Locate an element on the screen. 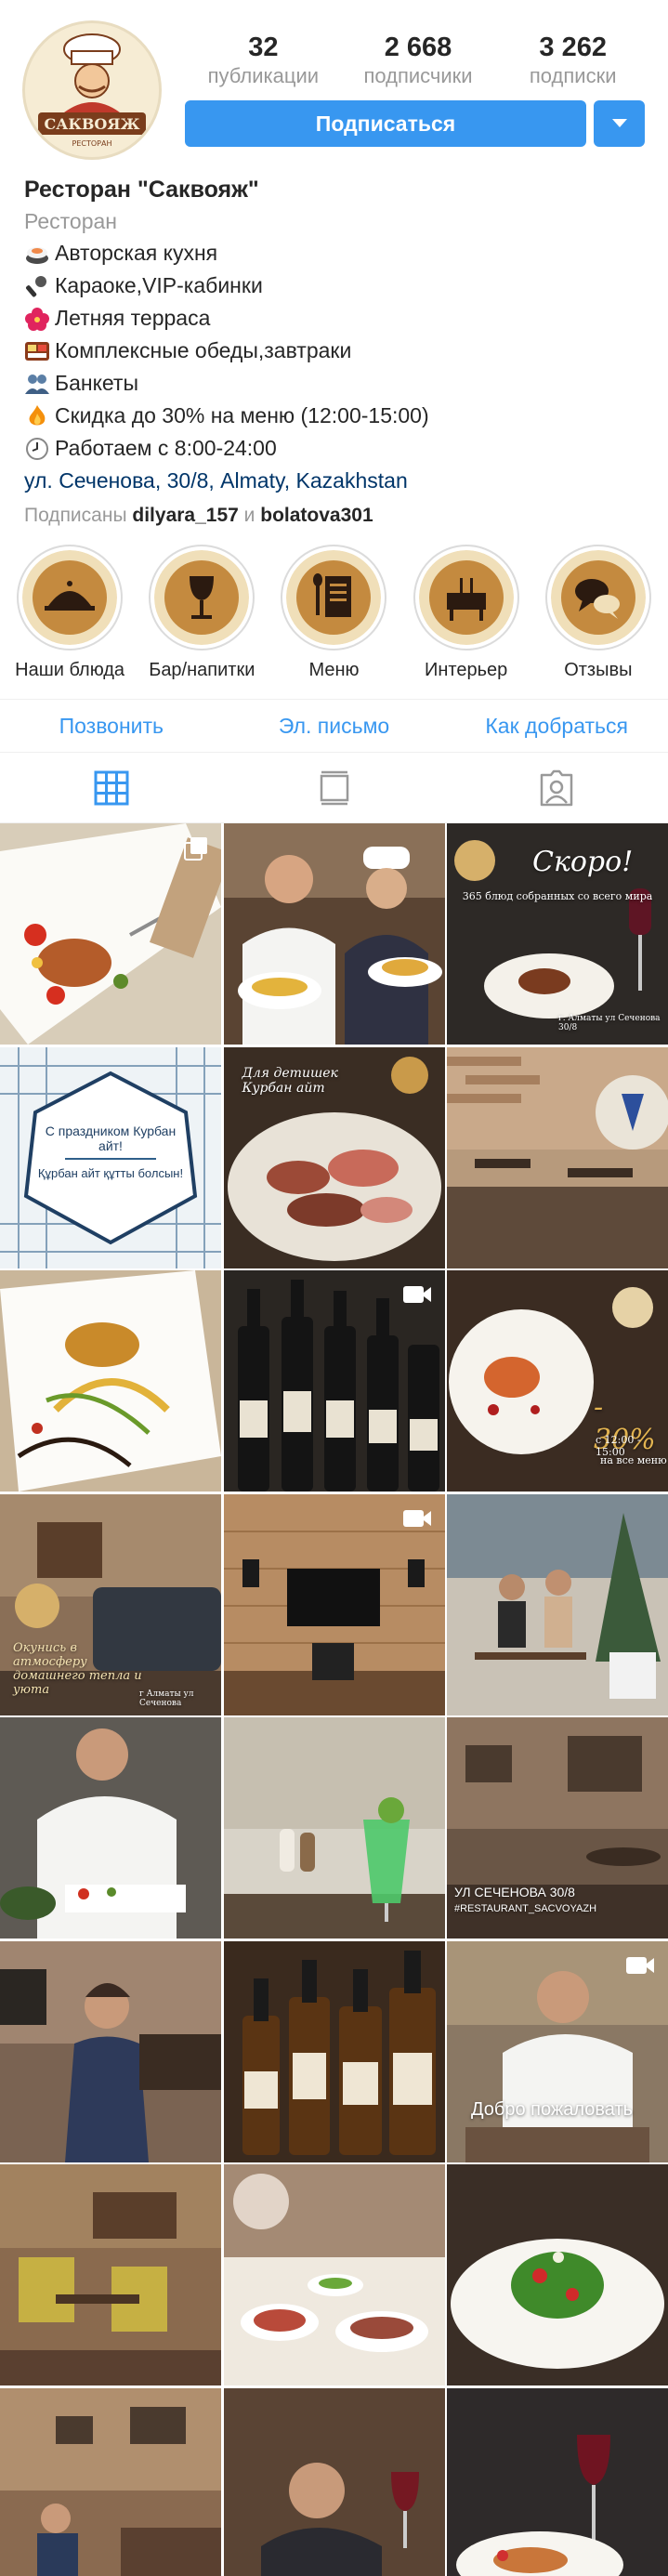  bio-line-text: Комплексные обеды,завтраки is located at coordinates (204, 350).